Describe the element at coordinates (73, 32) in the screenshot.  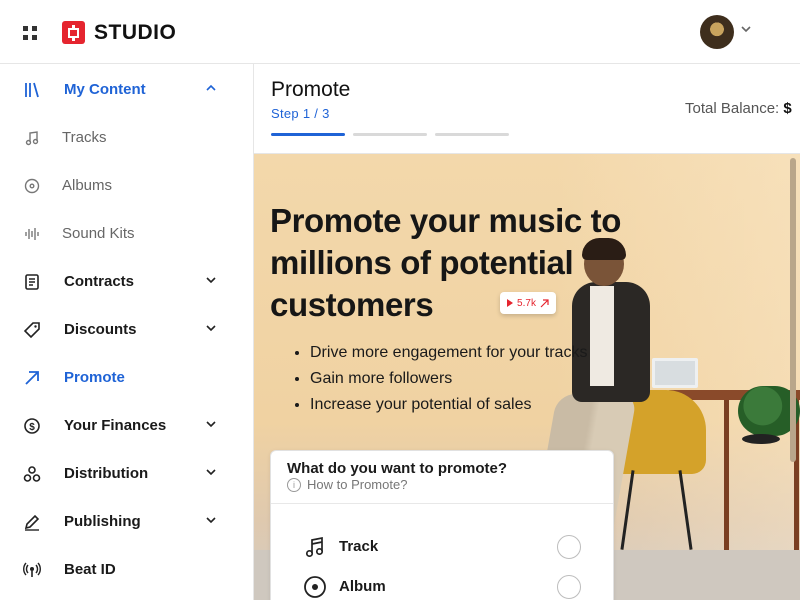
I see `studio-logo` at that location.